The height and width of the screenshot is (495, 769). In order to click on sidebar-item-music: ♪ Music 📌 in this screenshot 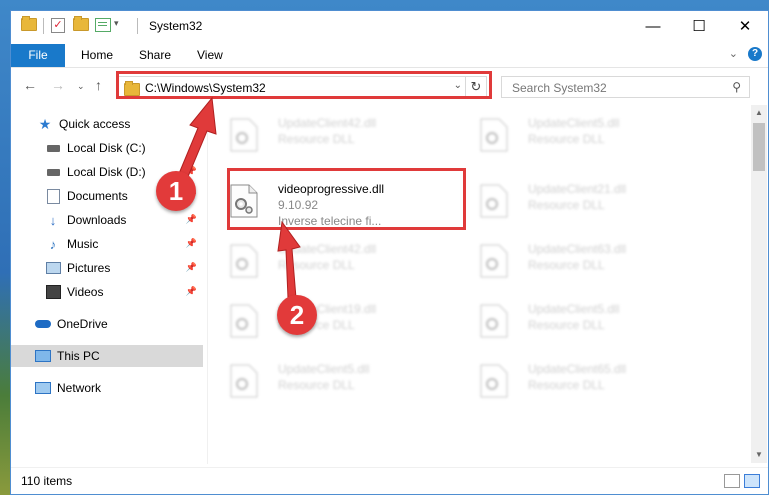, I will do `click(107, 244)`.